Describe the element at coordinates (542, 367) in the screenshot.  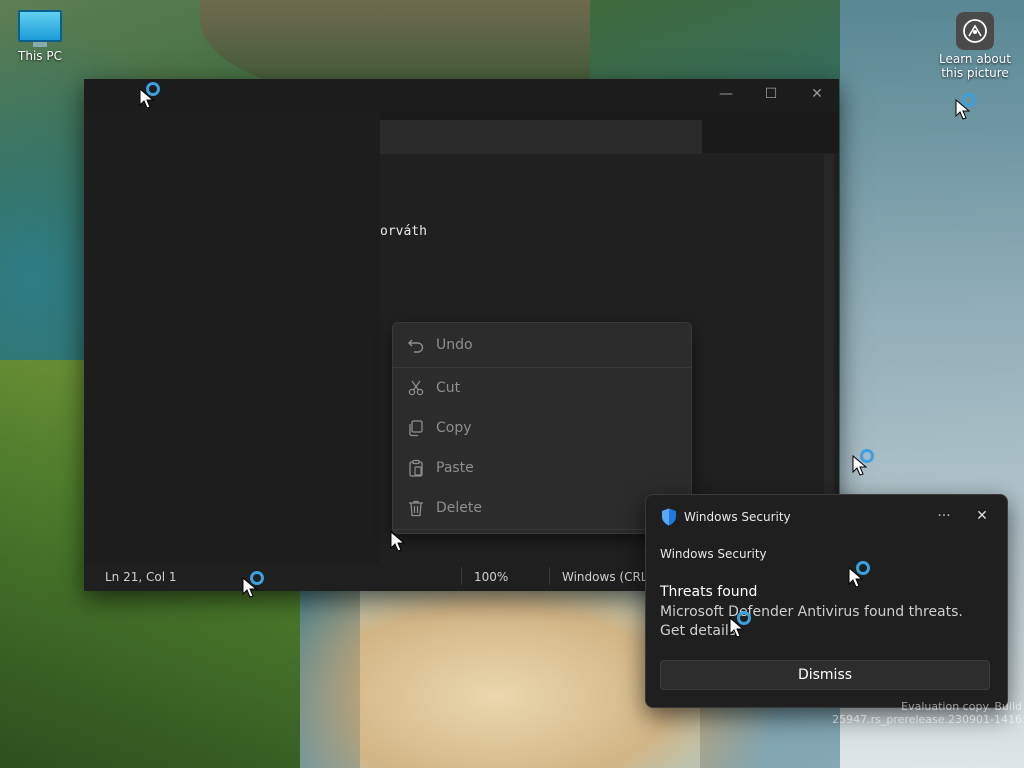
I see `context-menu-divider` at that location.